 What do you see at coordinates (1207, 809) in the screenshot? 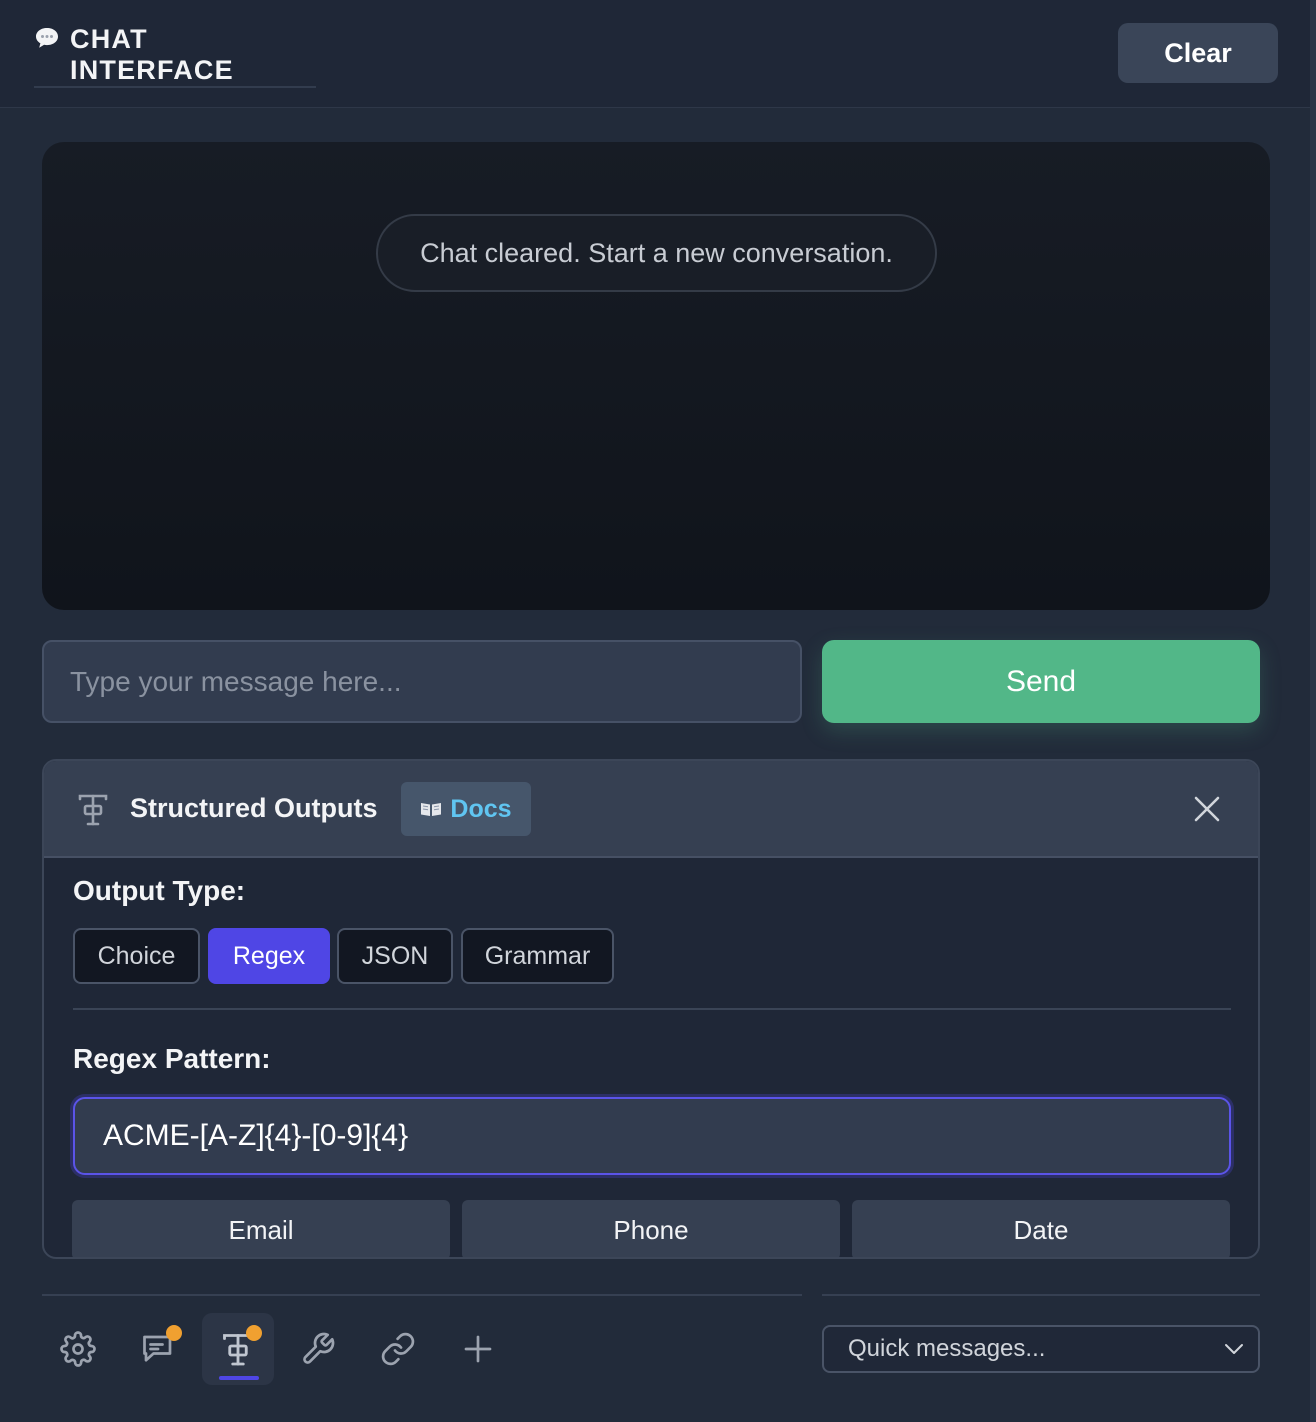
I see `close-icon` at bounding box center [1207, 809].